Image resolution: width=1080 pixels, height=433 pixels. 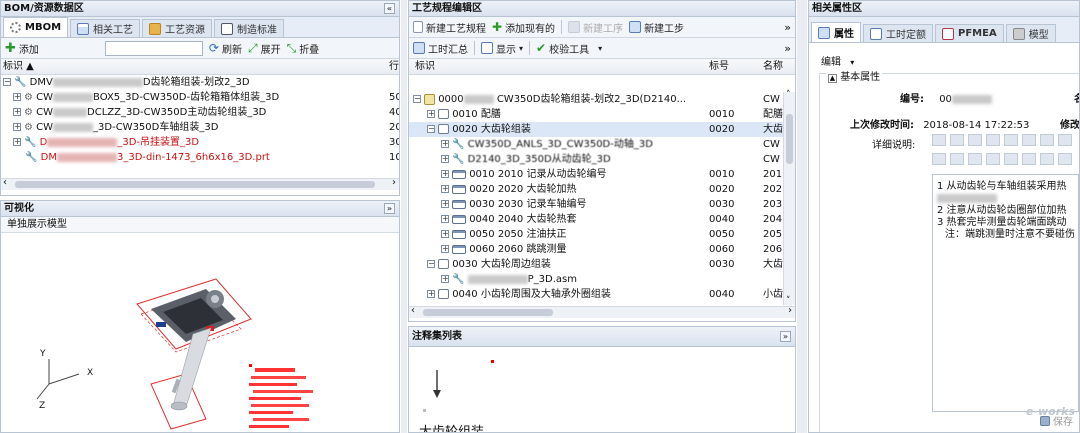 What do you see at coordinates (854, 75) in the screenshot?
I see `group-header: ▲ 基本属性` at bounding box center [854, 75].